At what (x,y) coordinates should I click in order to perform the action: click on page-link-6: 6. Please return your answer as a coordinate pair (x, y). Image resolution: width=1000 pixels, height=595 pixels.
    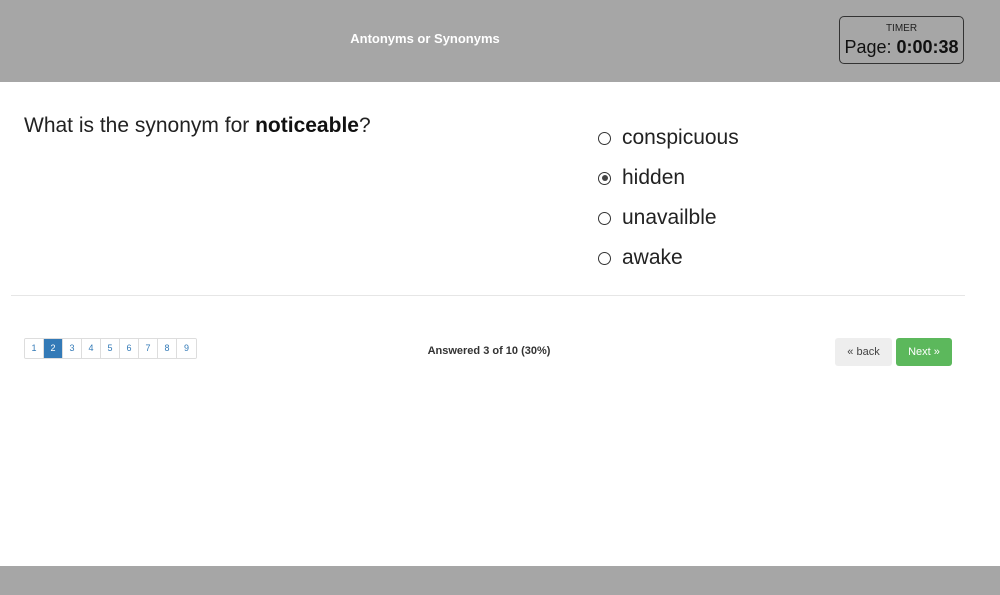
    Looking at the image, I should click on (129, 348).